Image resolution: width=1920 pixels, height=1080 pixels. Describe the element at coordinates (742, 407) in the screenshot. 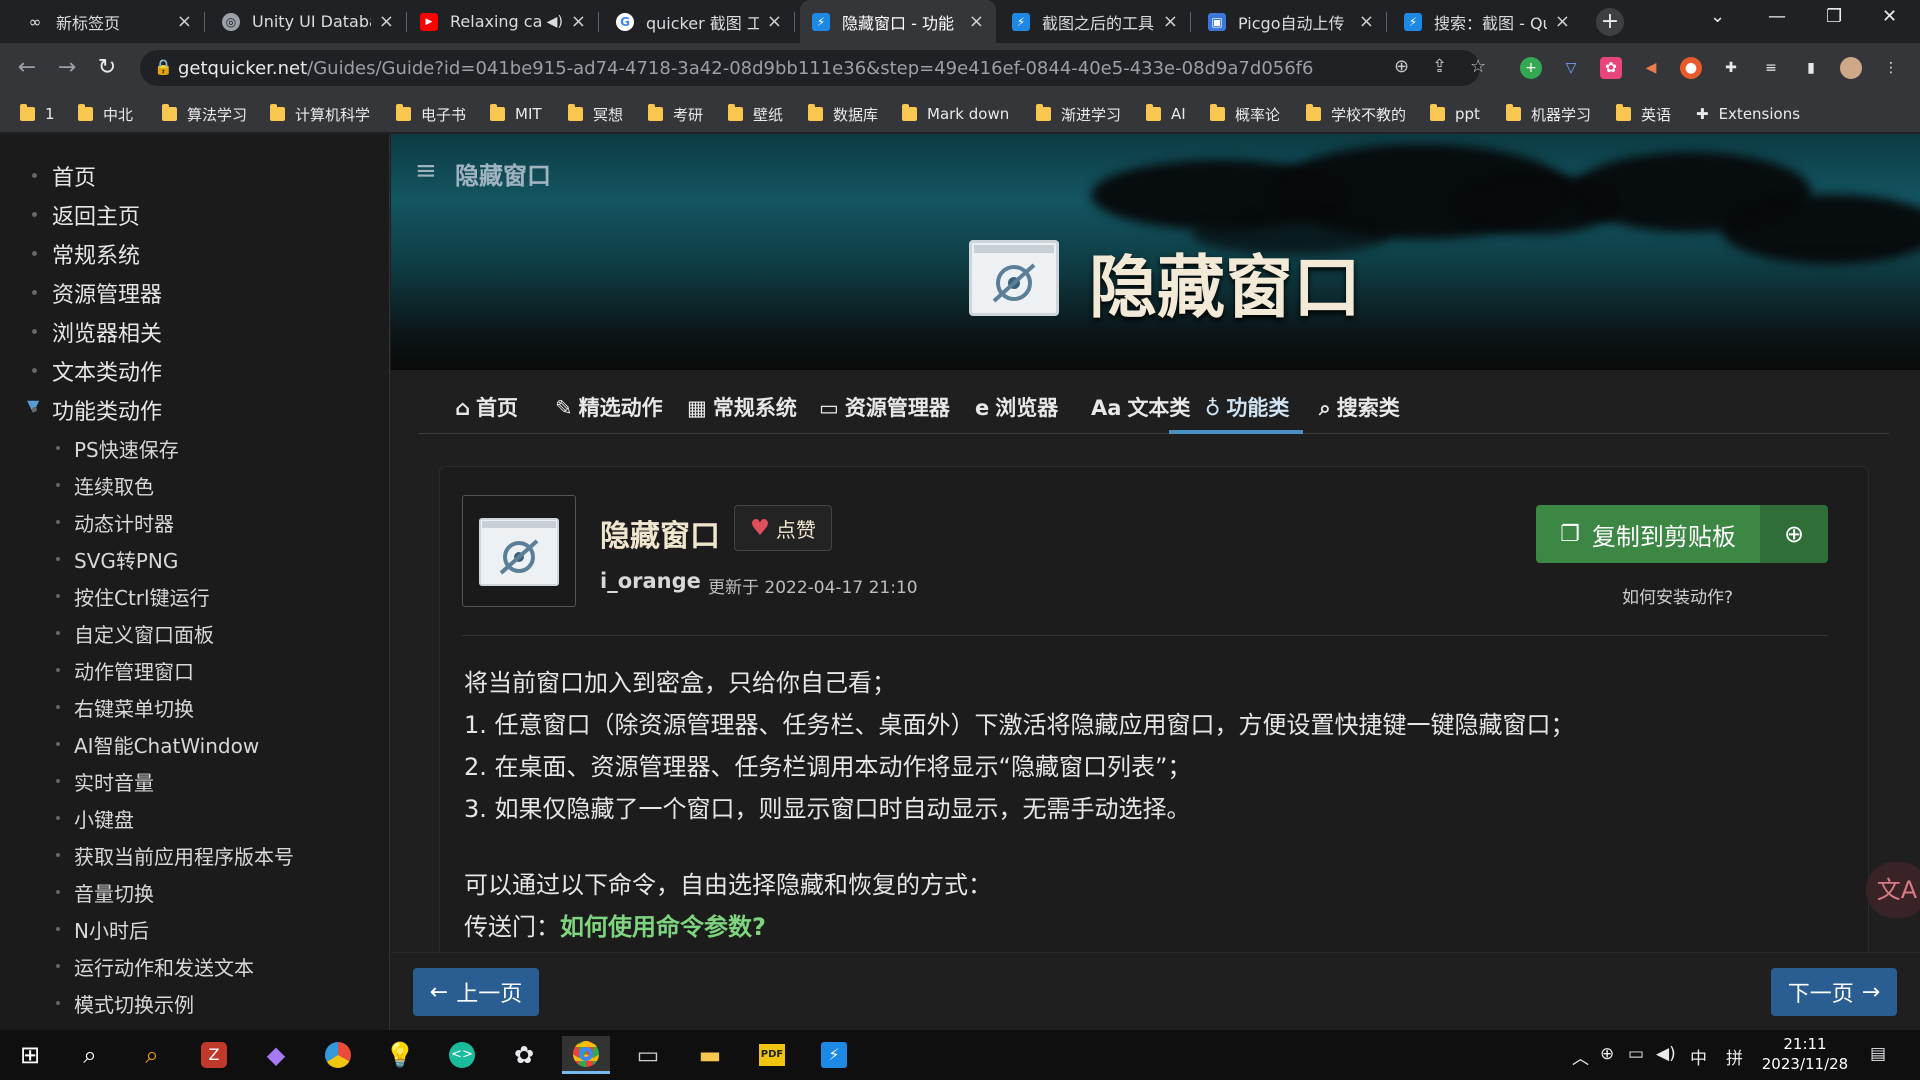

I see `tab-system: ▦ 常规系统` at that location.